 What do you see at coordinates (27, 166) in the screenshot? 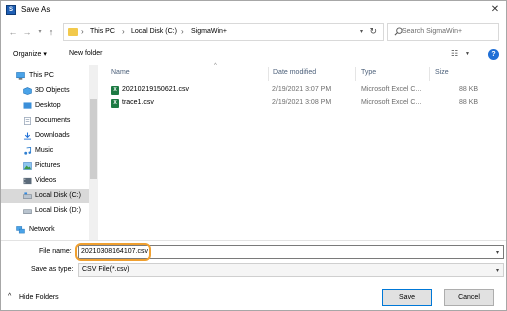
I see `pictures-icon` at bounding box center [27, 166].